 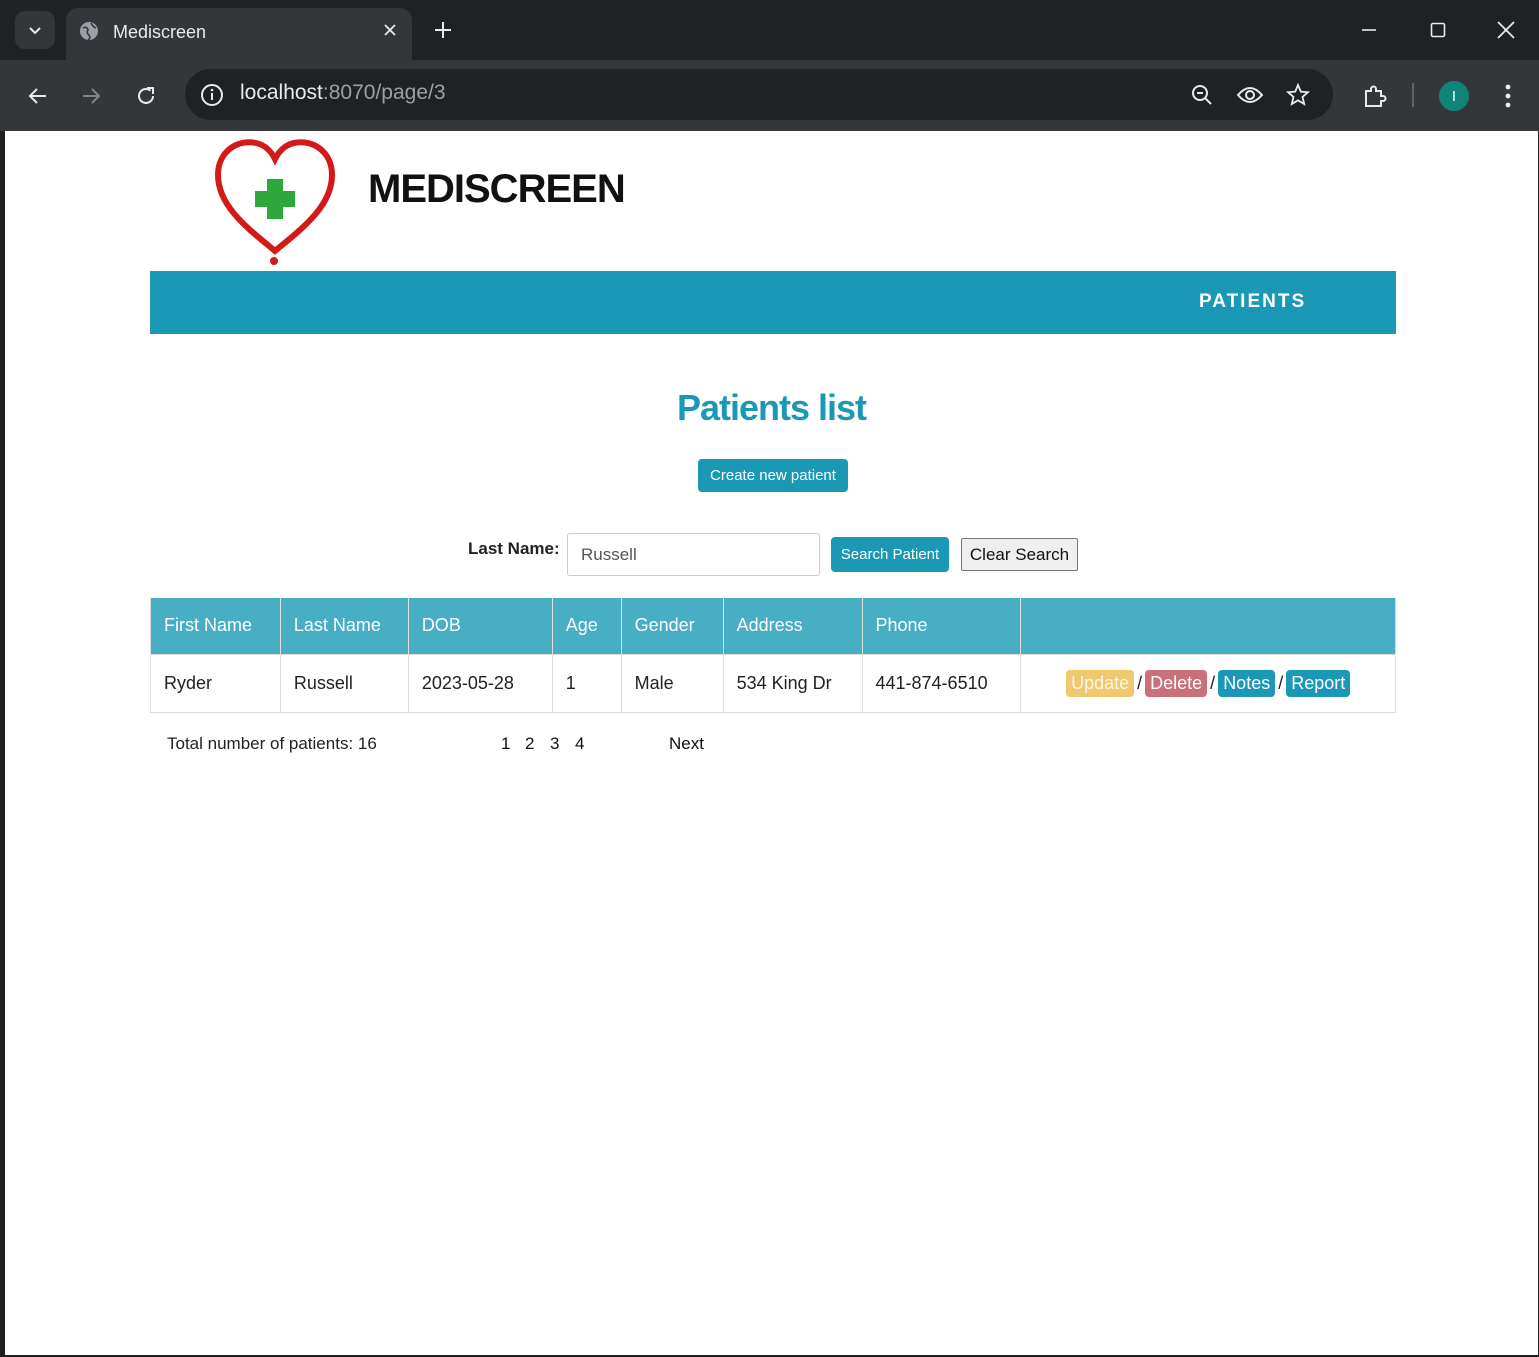 I want to click on zoom-out-icon, so click(x=1202, y=95).